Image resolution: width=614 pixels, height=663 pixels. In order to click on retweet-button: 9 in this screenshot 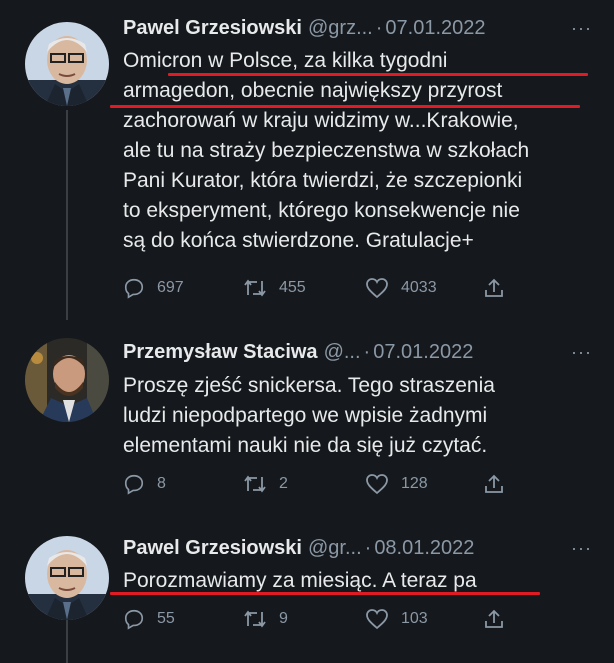, I will do `click(265, 619)`.